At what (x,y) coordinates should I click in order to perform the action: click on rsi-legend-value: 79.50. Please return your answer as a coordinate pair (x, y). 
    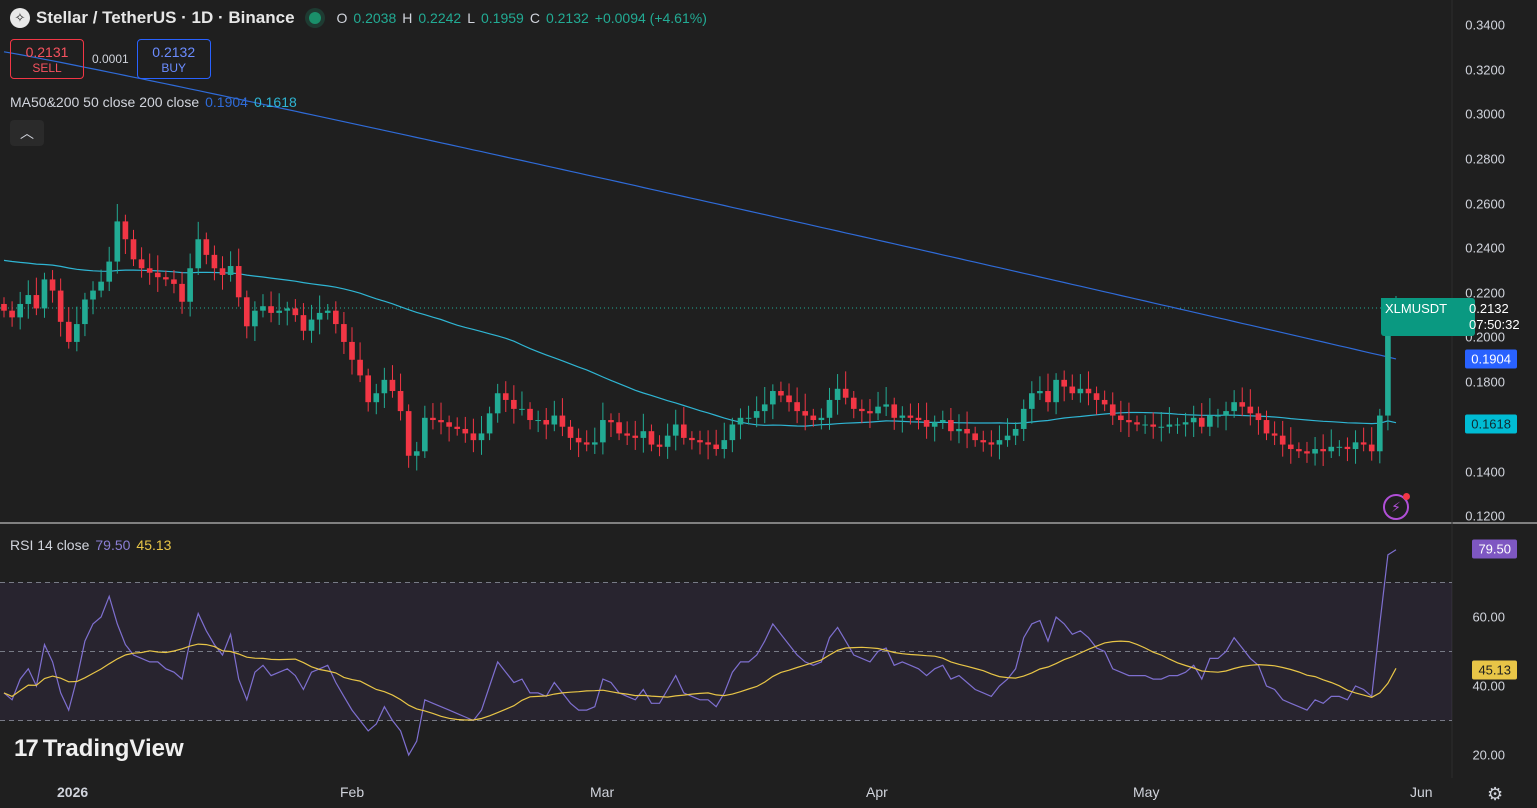
    Looking at the image, I should click on (113, 545).